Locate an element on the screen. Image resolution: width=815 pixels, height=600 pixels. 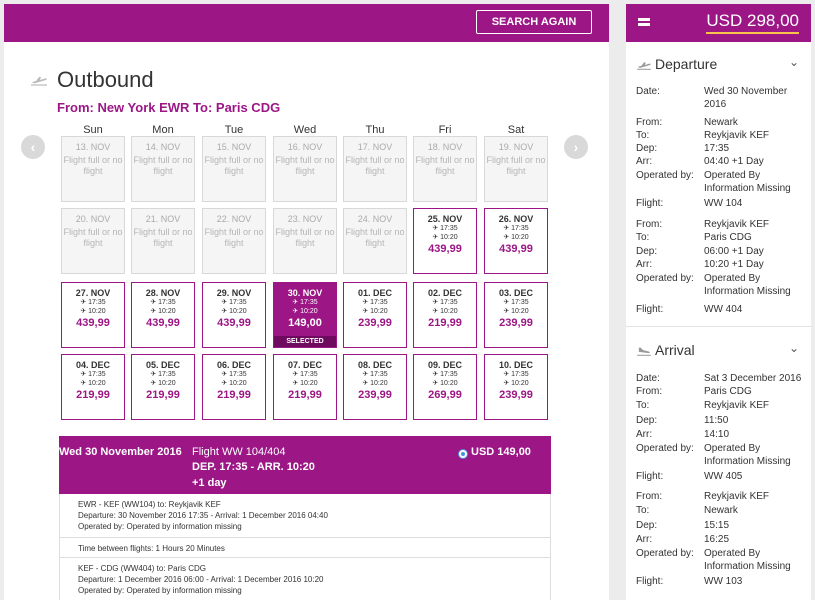
menu-icon is located at coordinates (644, 23).